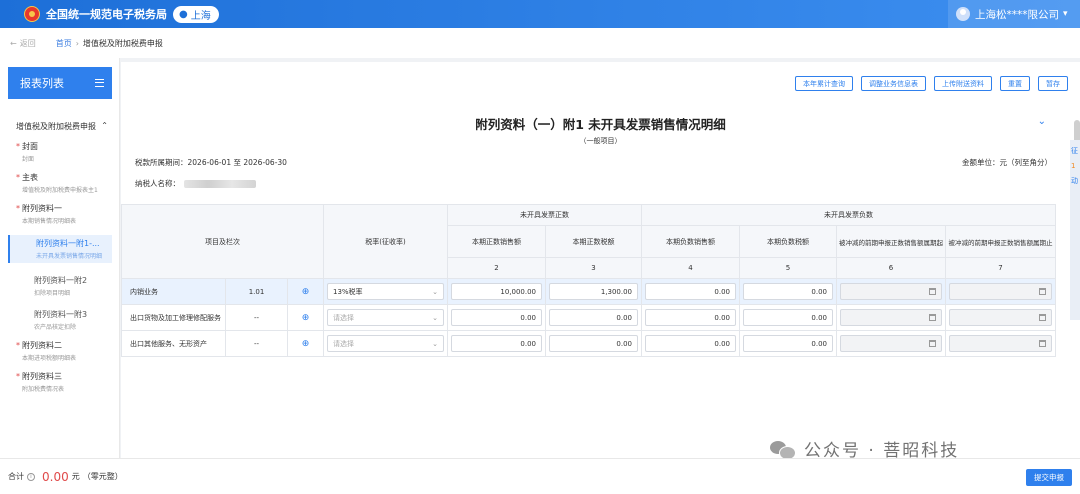  I want to click on chevron-down-icon: ▾, so click(1065, 14).